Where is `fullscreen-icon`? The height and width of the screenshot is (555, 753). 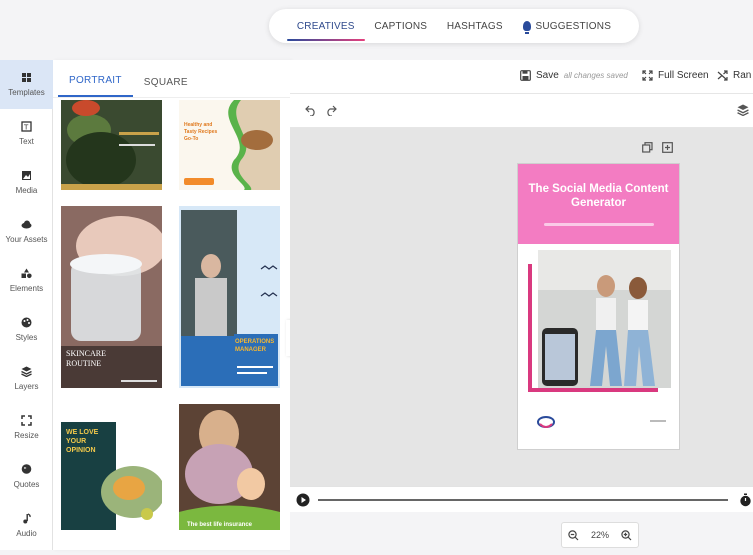 fullscreen-icon is located at coordinates (647, 75).